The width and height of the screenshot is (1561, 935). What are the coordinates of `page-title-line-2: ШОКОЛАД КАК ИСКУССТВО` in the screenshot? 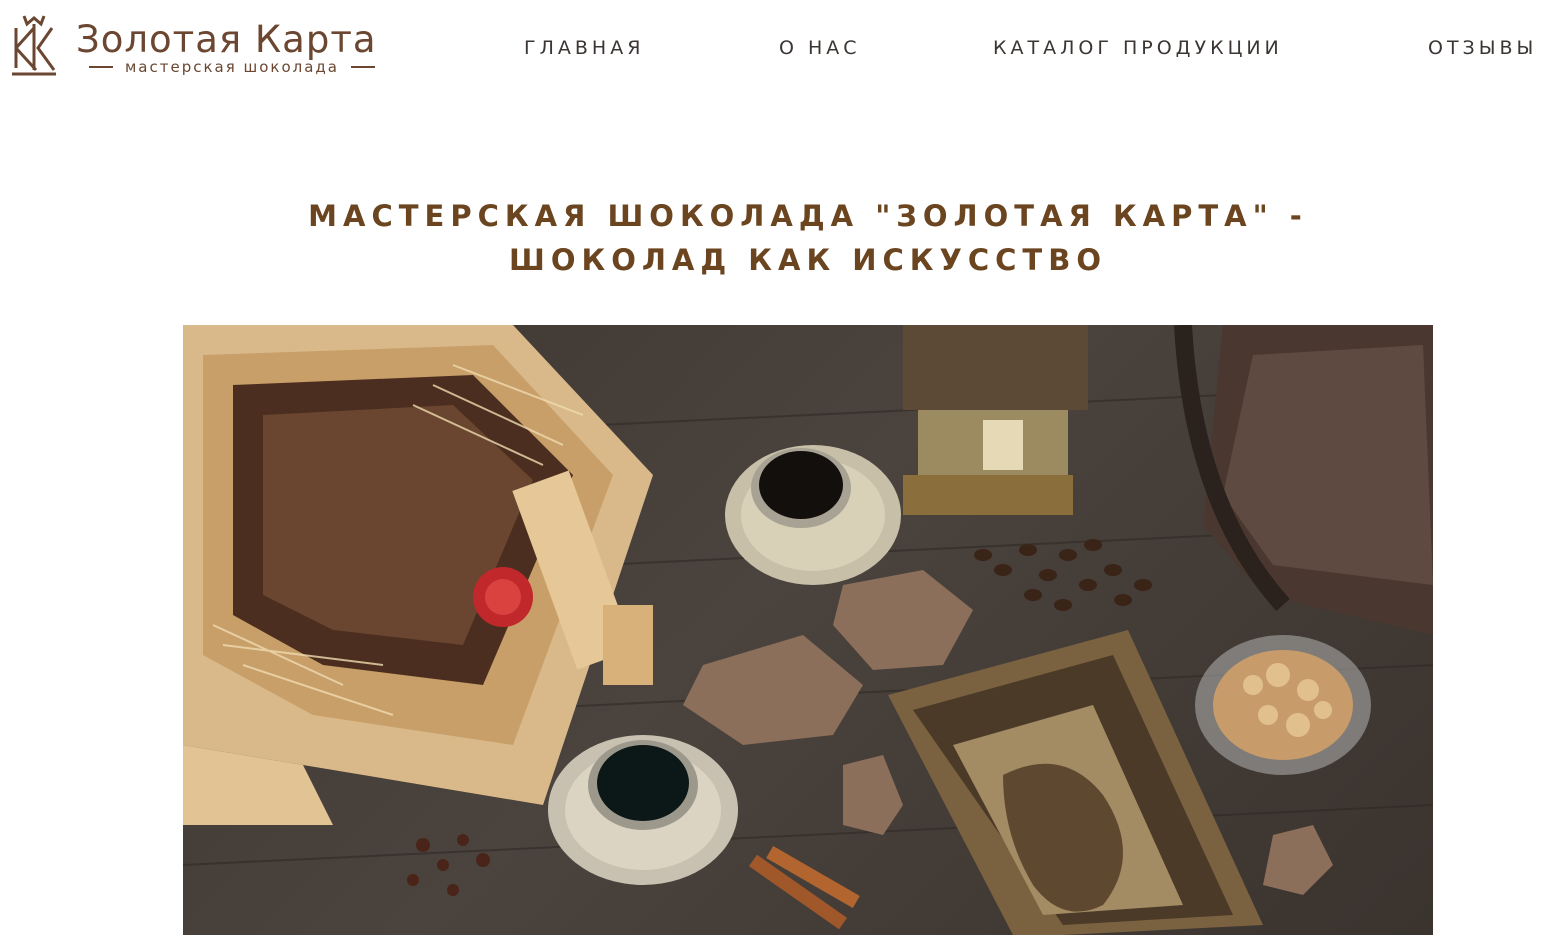 It's located at (808, 260).